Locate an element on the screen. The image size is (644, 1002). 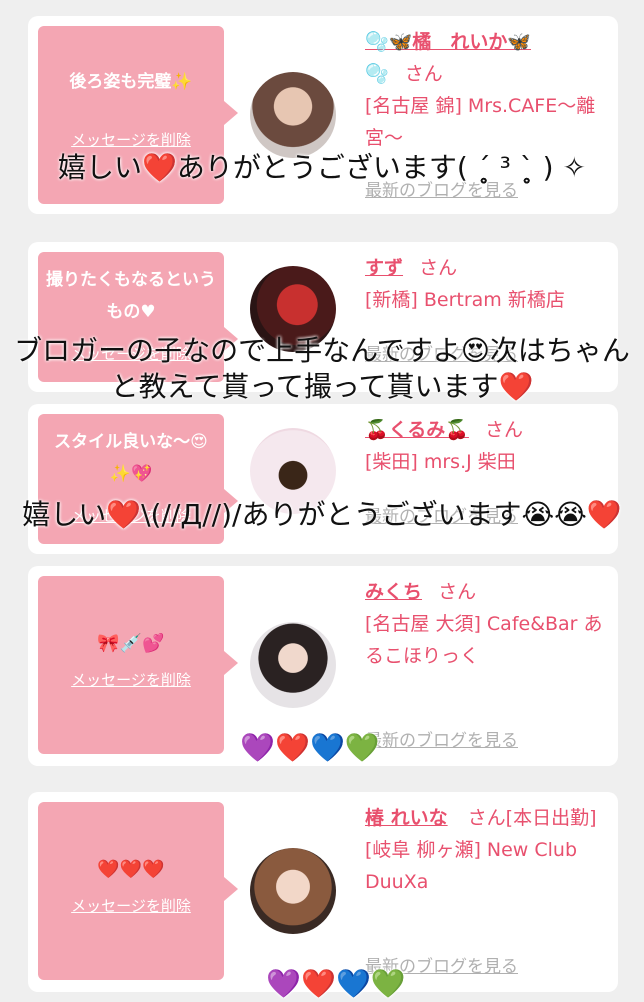
message-text: 🎀💉💕 is located at coordinates (131, 643).